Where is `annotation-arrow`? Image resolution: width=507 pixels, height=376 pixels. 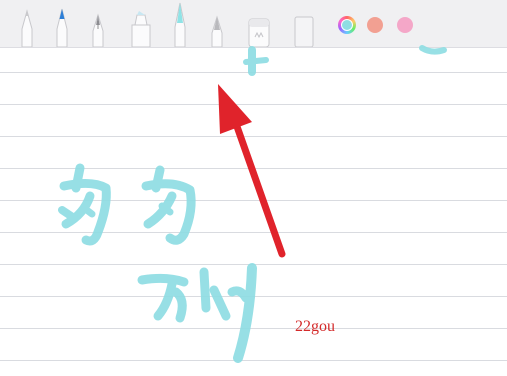
annotation-arrow is located at coordinates (252, 171).